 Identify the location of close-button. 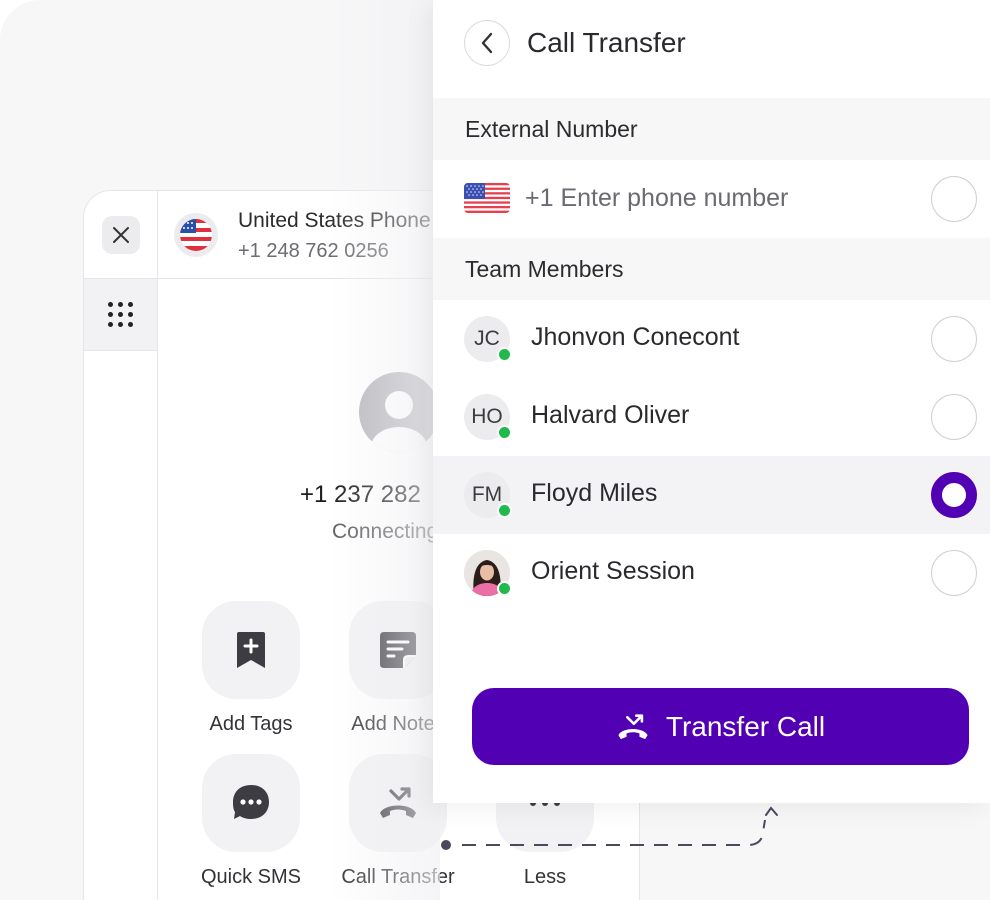
(120, 234).